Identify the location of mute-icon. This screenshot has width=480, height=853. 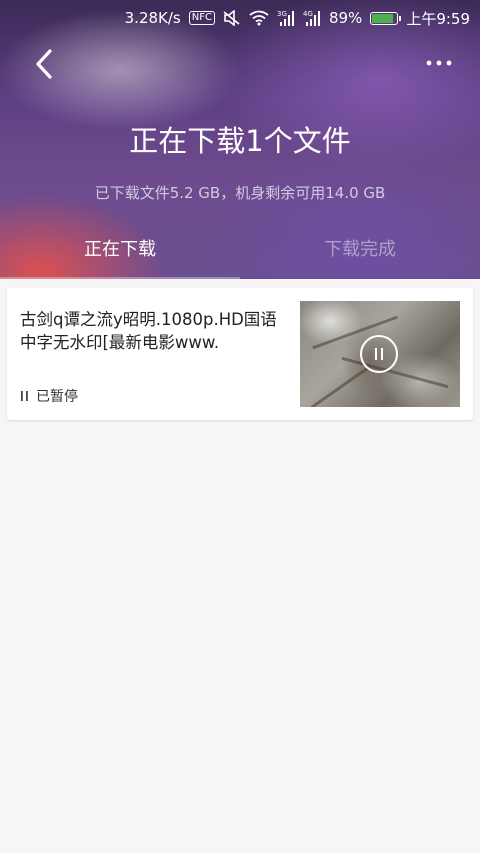
(232, 18).